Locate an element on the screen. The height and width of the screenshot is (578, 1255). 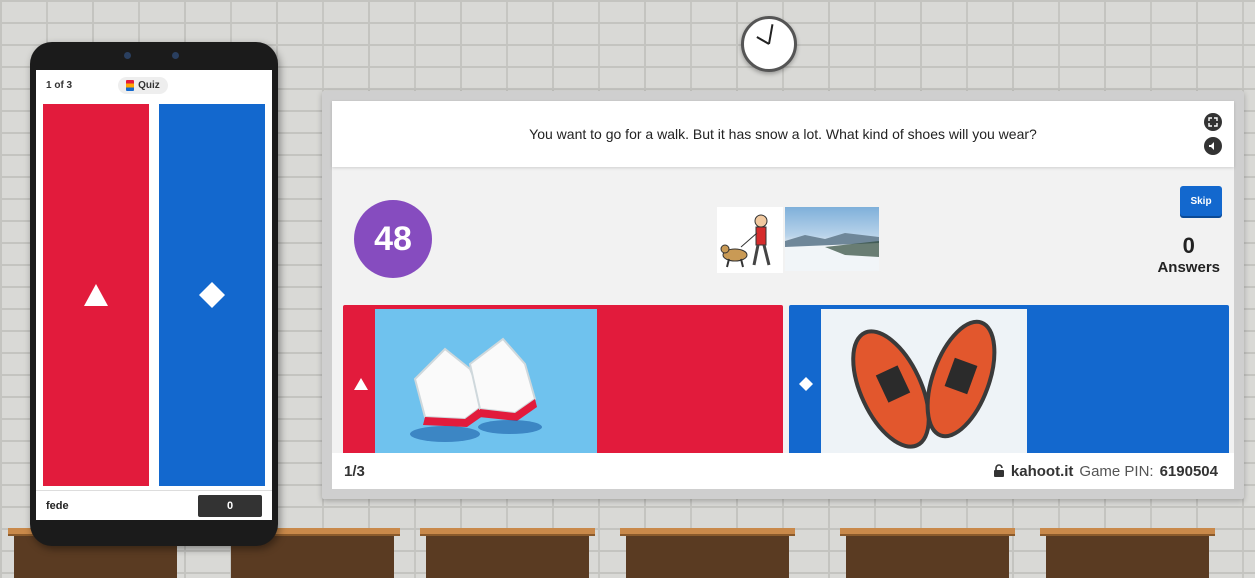
volume-icon is located at coordinates (1213, 146).